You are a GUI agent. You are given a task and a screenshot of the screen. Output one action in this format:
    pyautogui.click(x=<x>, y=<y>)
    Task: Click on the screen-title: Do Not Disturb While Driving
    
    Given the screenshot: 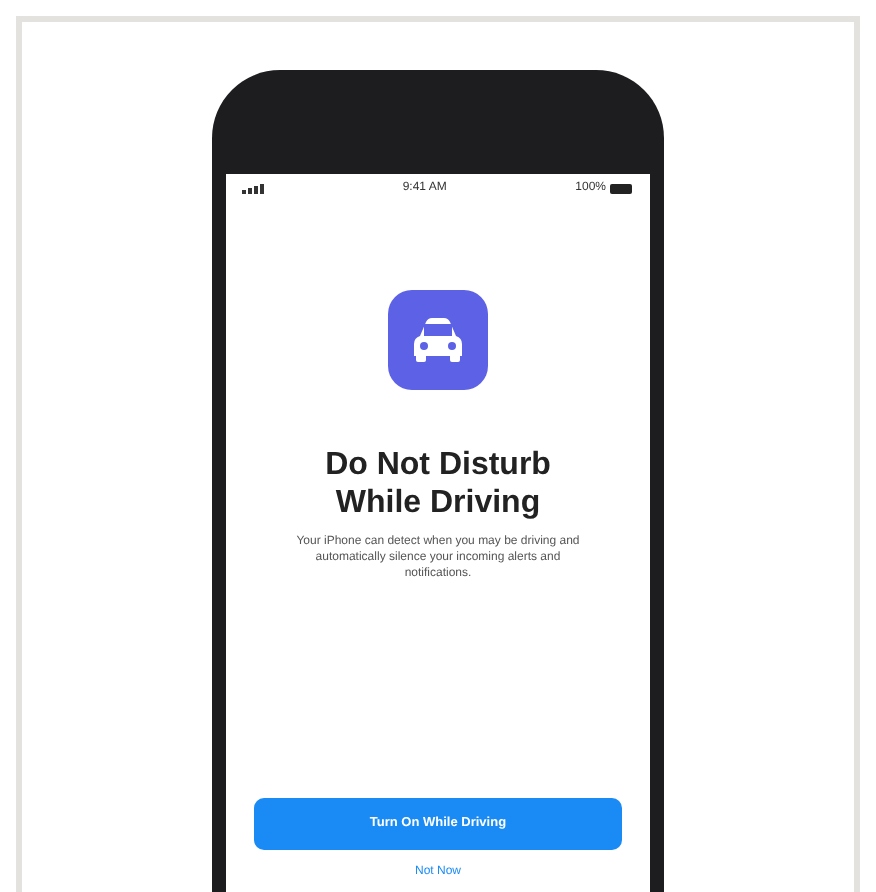 What is the action you would take?
    pyautogui.click(x=438, y=484)
    